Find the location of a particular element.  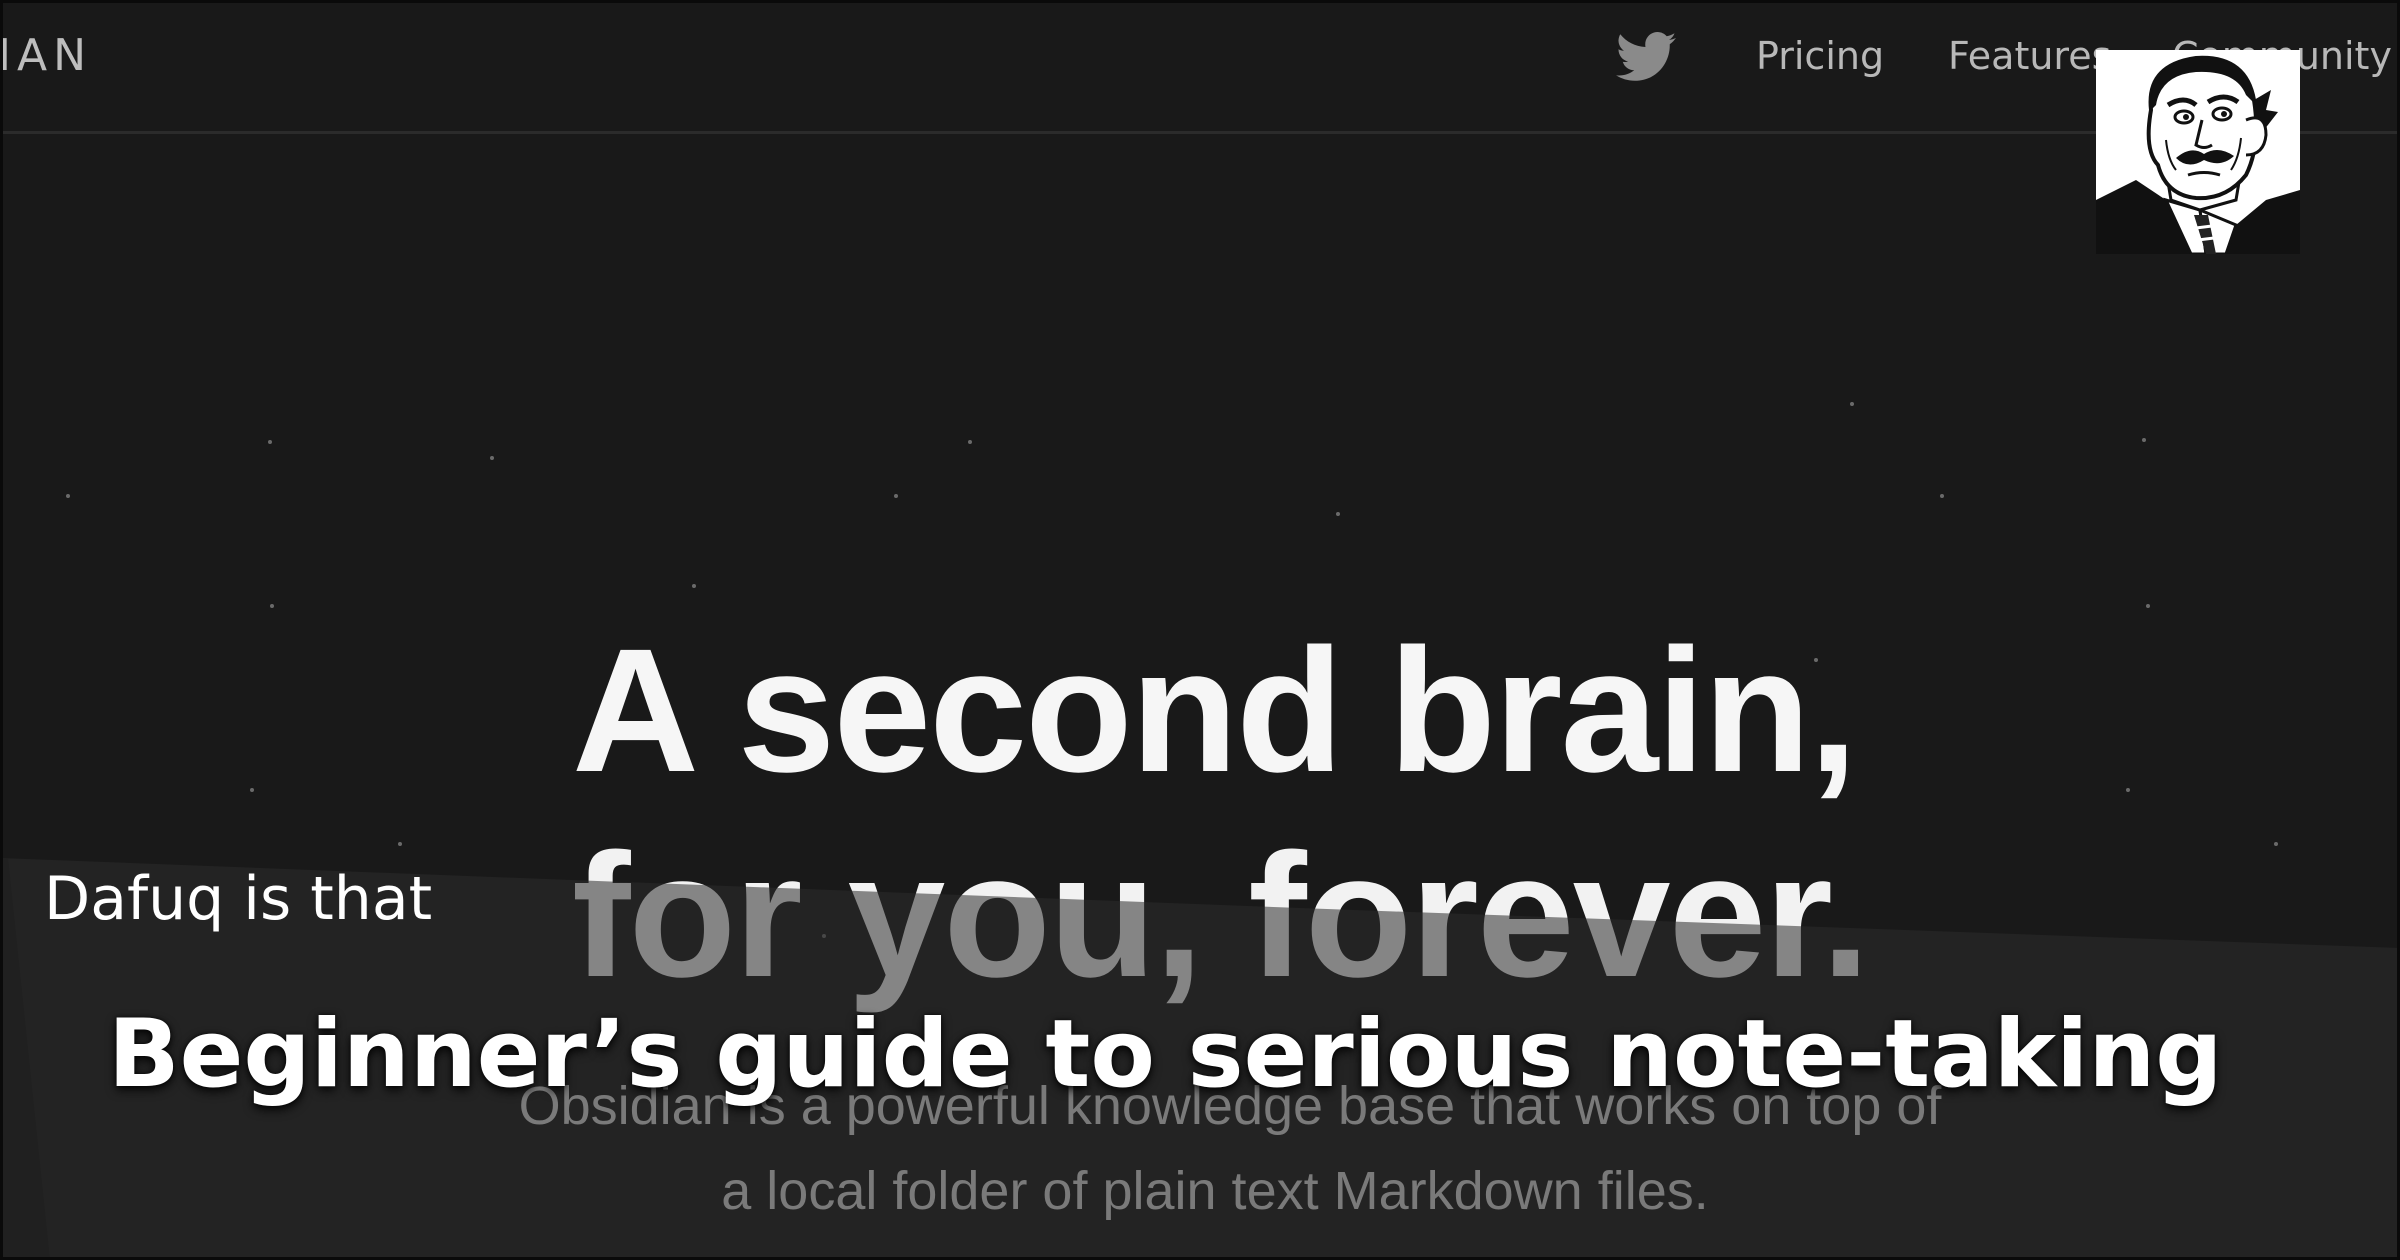

top-navbar: IAN Pricing Features Community is located at coordinates (1200, 67).